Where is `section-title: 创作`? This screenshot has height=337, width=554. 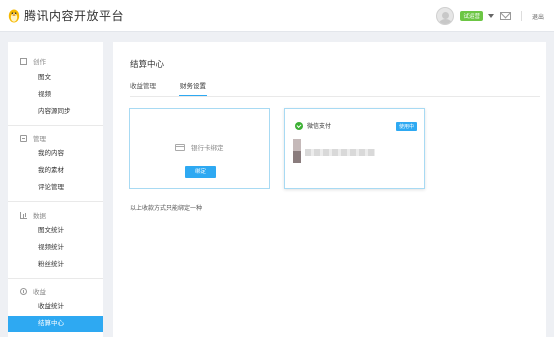
section-title: 创作 is located at coordinates (39, 62).